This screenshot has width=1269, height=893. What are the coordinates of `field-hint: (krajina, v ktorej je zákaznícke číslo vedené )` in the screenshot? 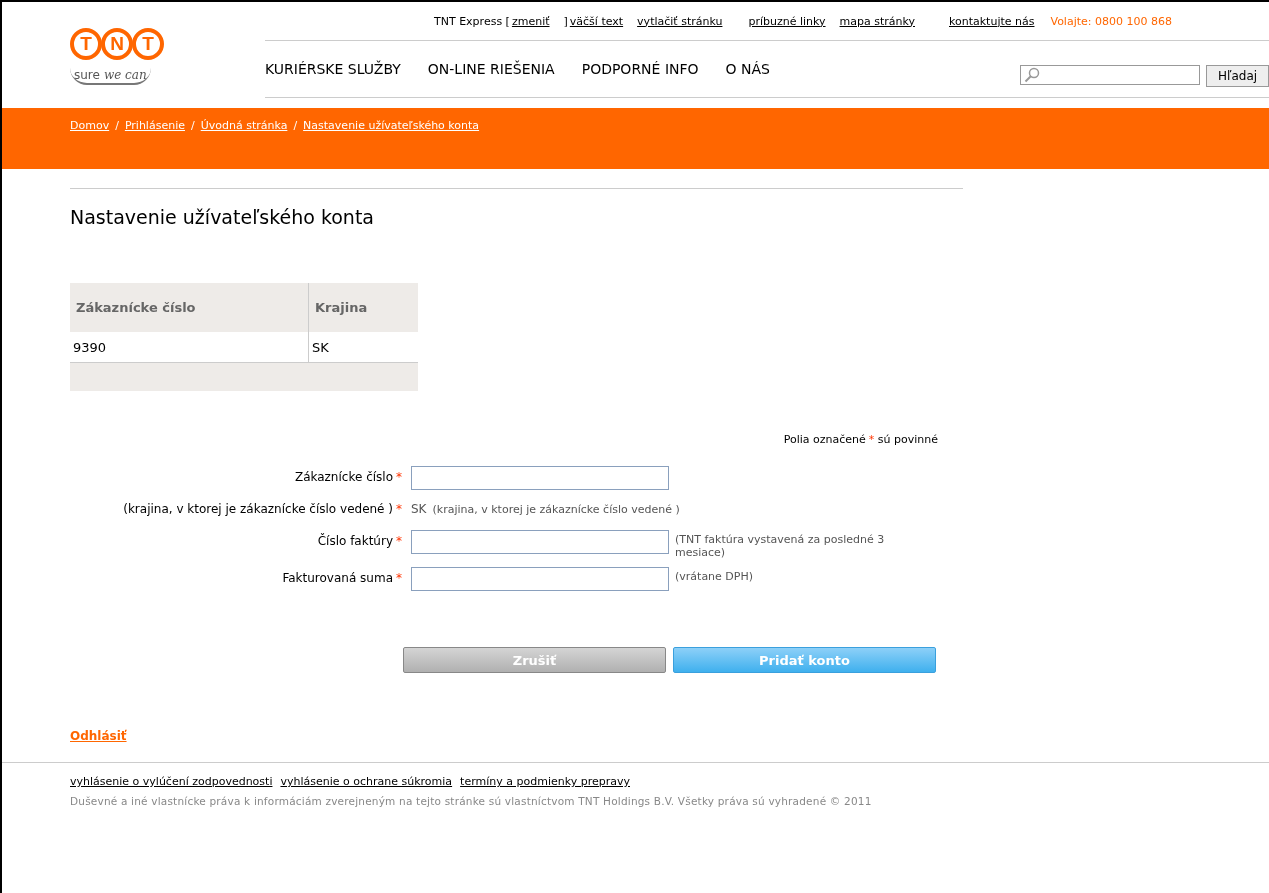 It's located at (556, 509).